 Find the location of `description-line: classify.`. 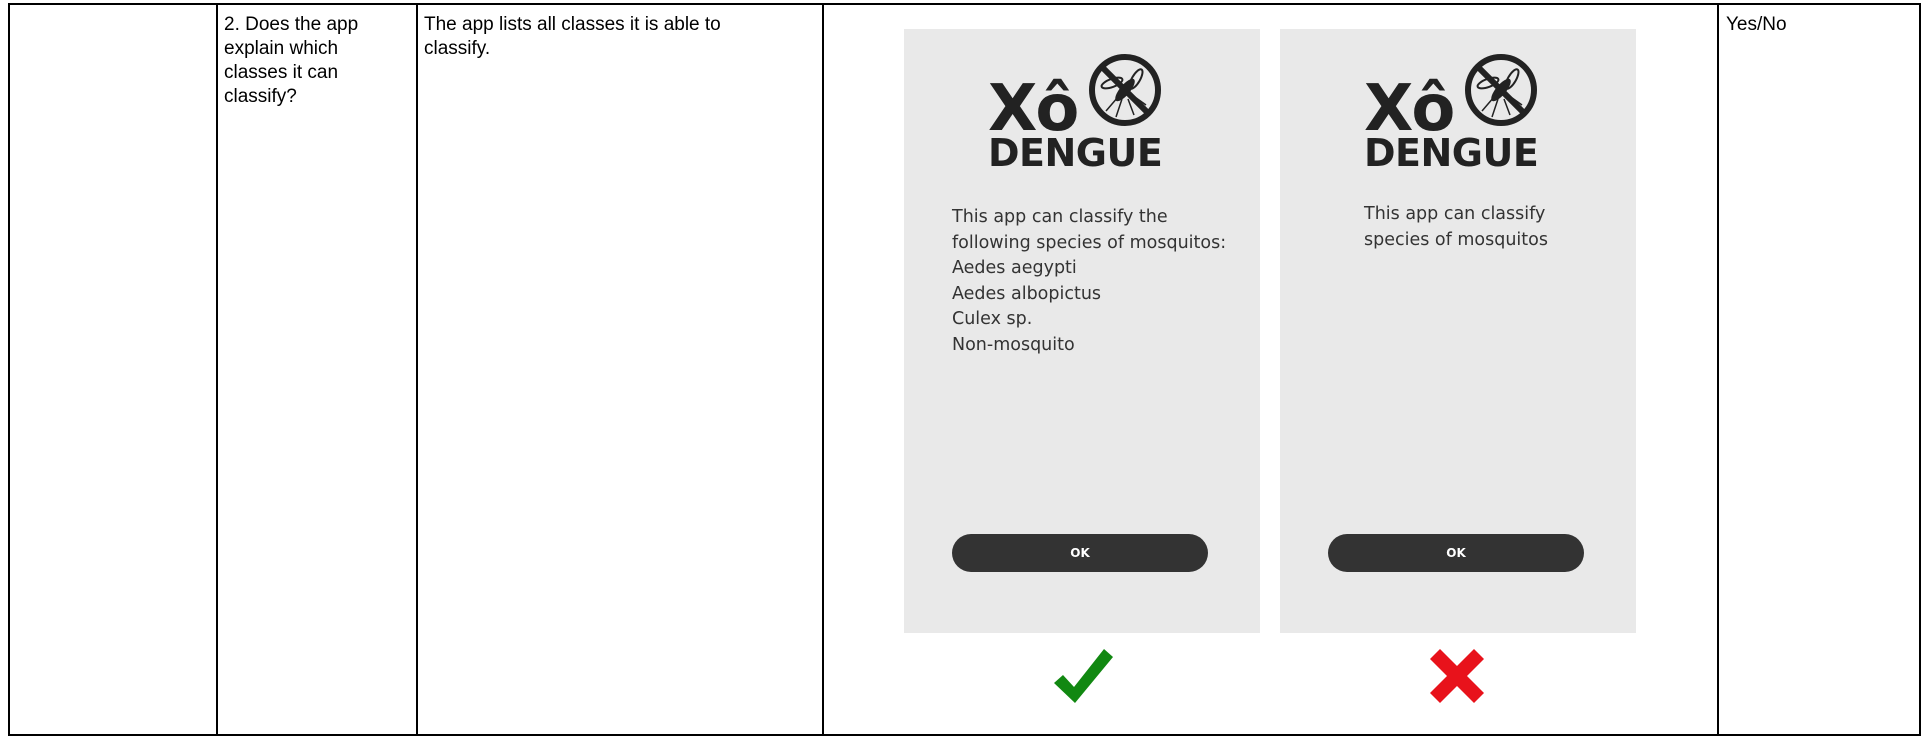

description-line: classify. is located at coordinates (457, 48).